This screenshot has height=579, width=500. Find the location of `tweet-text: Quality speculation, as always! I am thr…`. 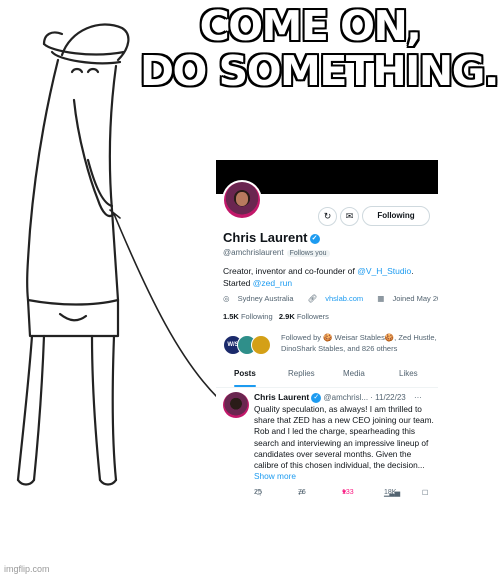

tweet-text: Quality speculation, as always! I am thr… is located at coordinates (344, 443).